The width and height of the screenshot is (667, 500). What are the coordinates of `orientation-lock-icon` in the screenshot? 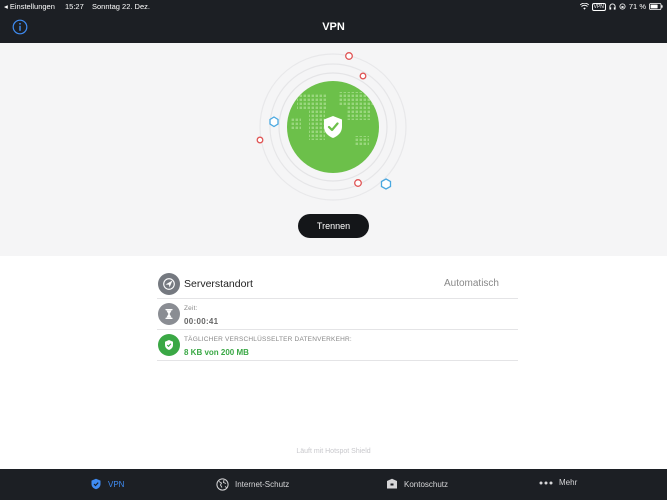 It's located at (622, 6).